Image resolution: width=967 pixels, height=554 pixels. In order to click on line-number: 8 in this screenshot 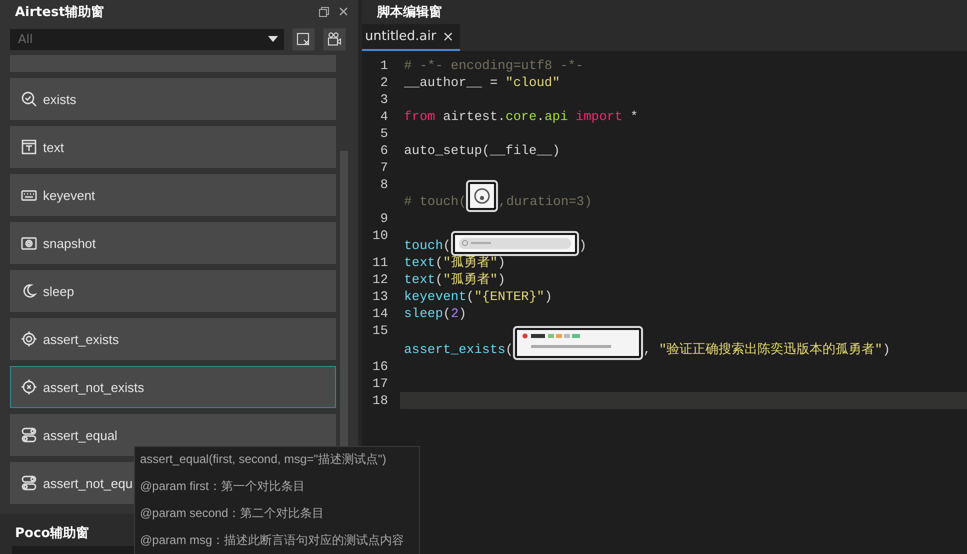, I will do `click(383, 184)`.